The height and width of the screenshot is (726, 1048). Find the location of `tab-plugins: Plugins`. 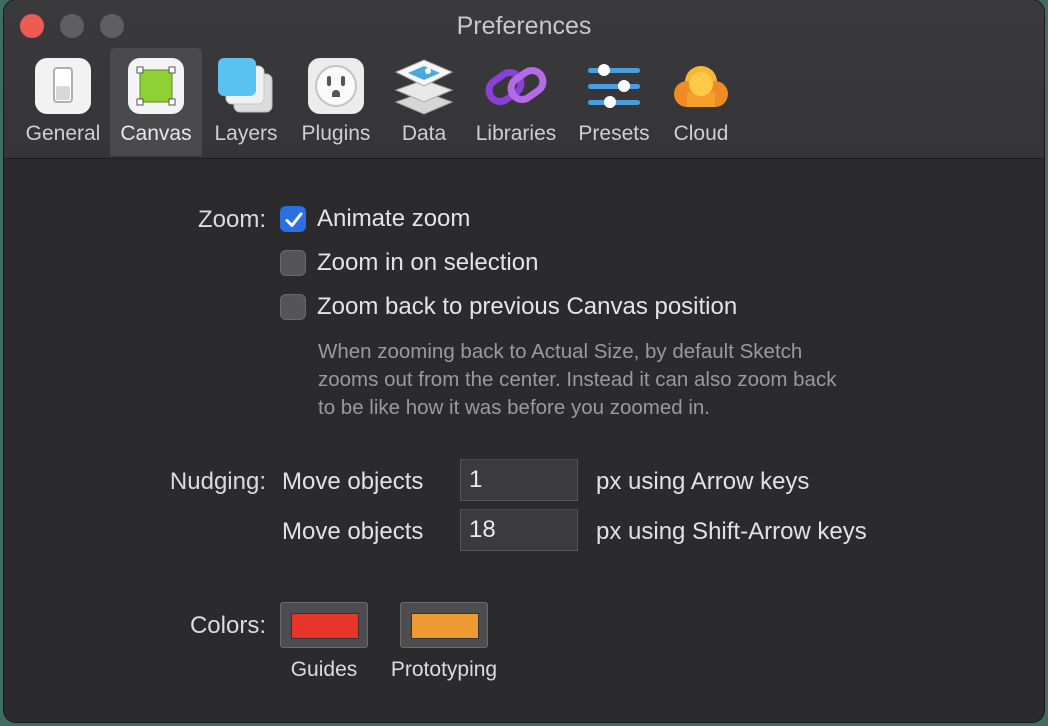

tab-plugins: Plugins is located at coordinates (336, 102).